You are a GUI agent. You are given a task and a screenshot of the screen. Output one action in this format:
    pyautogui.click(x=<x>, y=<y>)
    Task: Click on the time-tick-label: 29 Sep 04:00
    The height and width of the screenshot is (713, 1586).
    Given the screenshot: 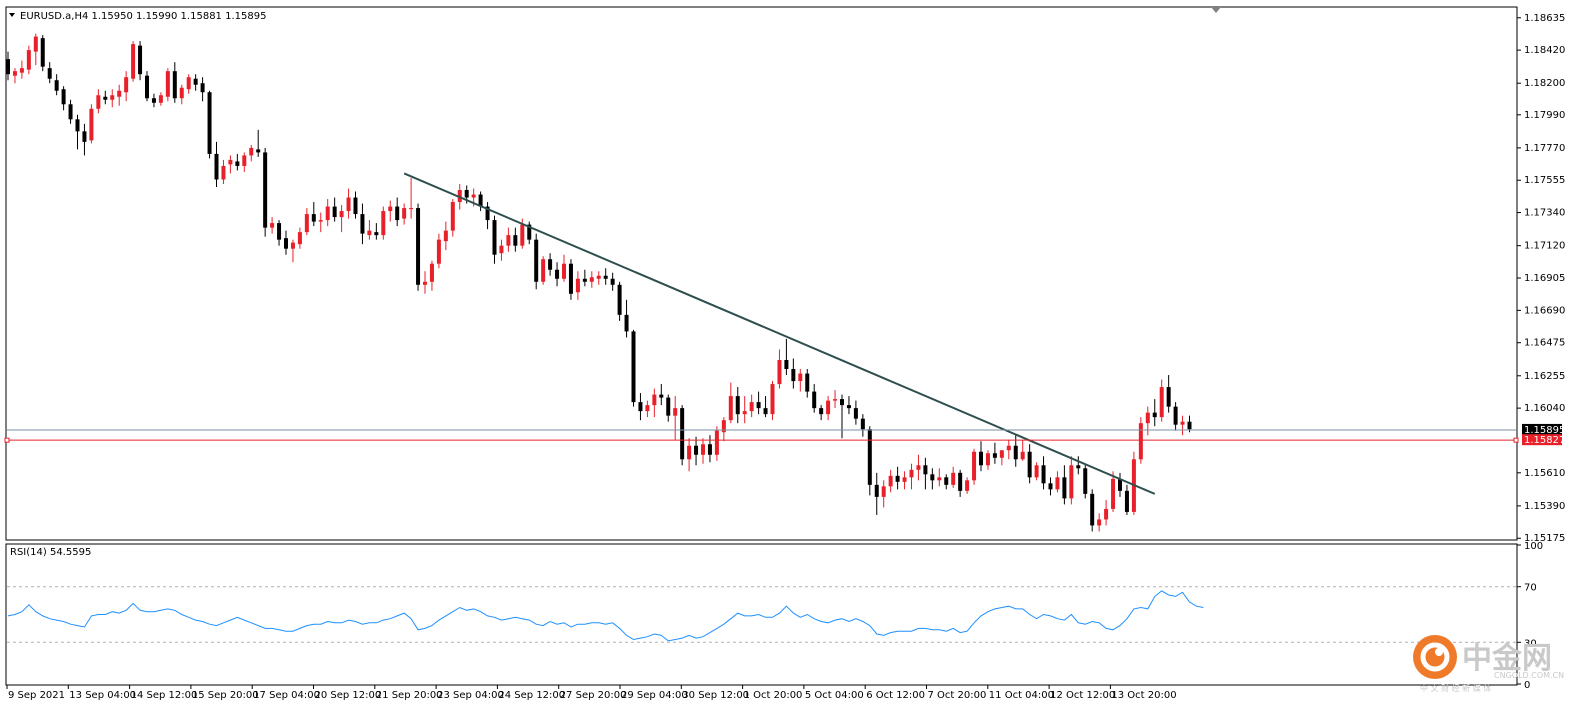 What is the action you would take?
    pyautogui.click(x=654, y=695)
    